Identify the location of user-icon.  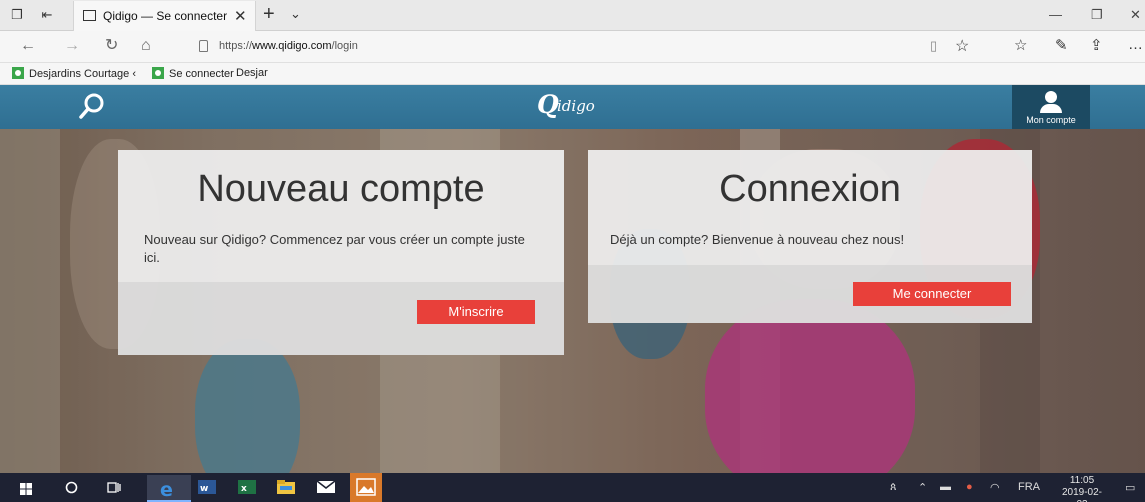
(1051, 97).